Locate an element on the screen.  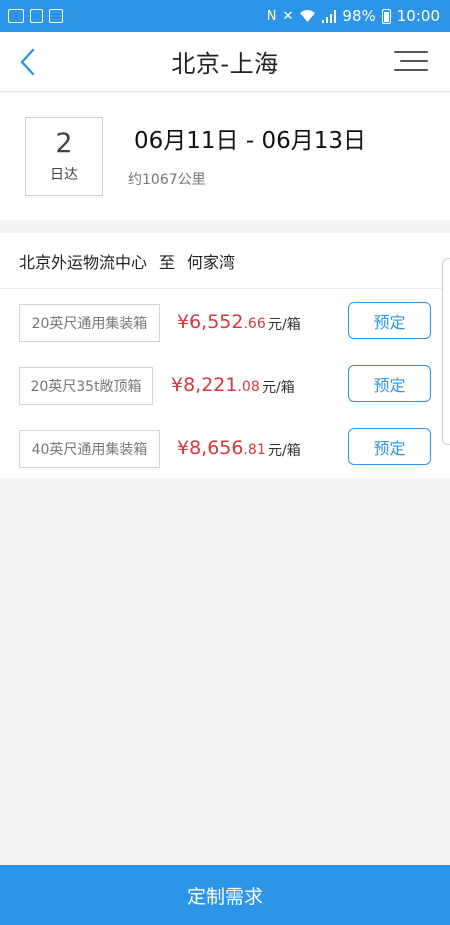
trip-summary: 2 日达 06月11日 - 06月13日 约1067公里 is located at coordinates (225, 156).